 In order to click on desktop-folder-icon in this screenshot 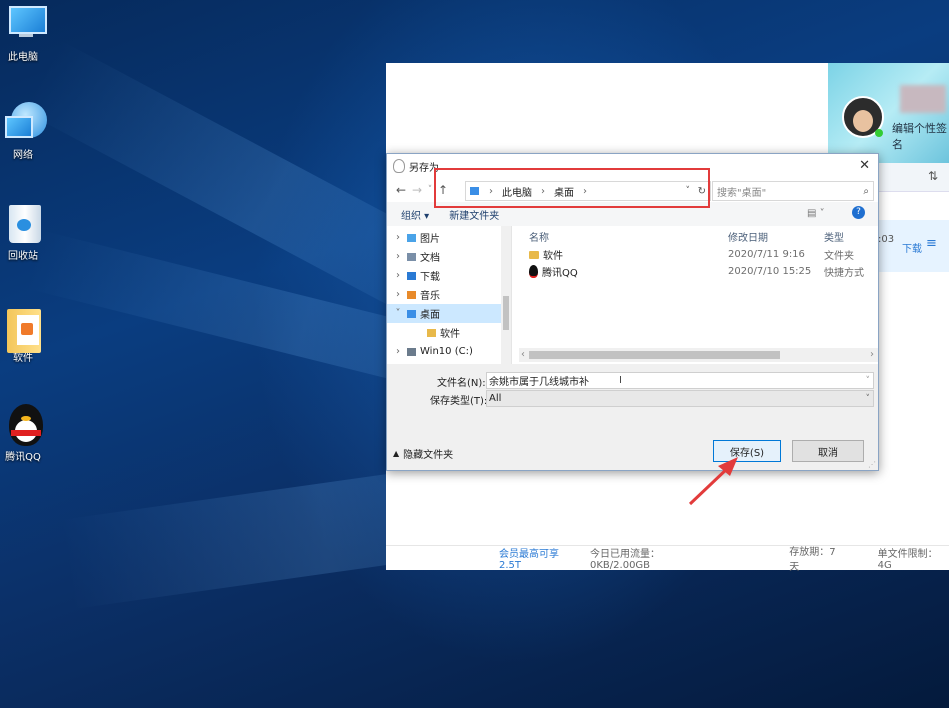, I will do `click(411, 313)`.